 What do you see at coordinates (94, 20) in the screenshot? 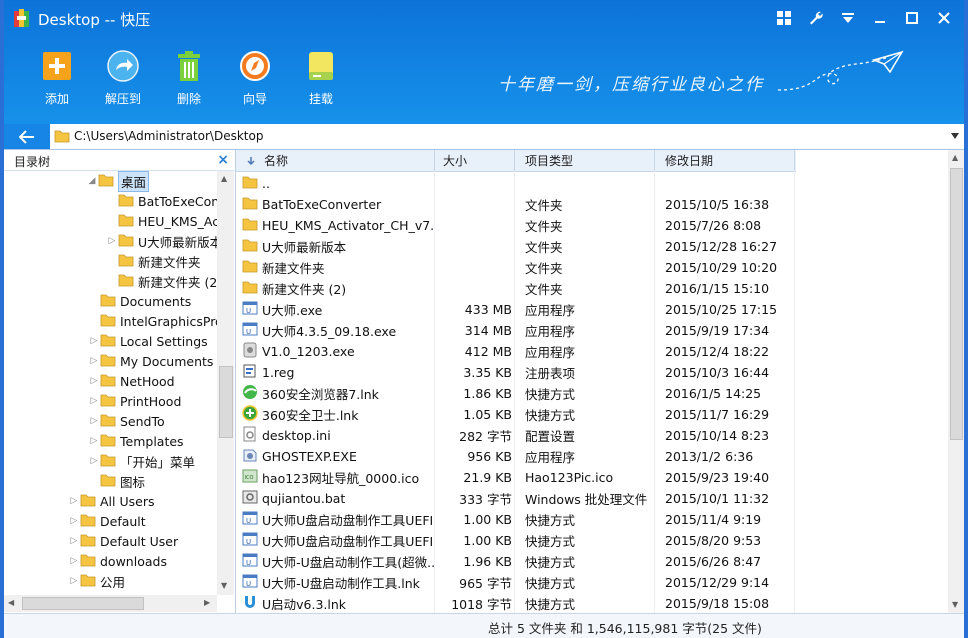
I see `window-title: Desktop -- 快压` at bounding box center [94, 20].